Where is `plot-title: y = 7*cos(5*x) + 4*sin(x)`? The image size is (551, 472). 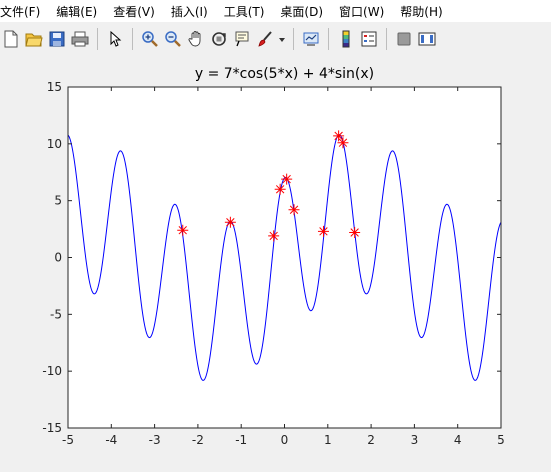
plot-title: y = 7*cos(5*x) + 4*sin(x) is located at coordinates (284, 74).